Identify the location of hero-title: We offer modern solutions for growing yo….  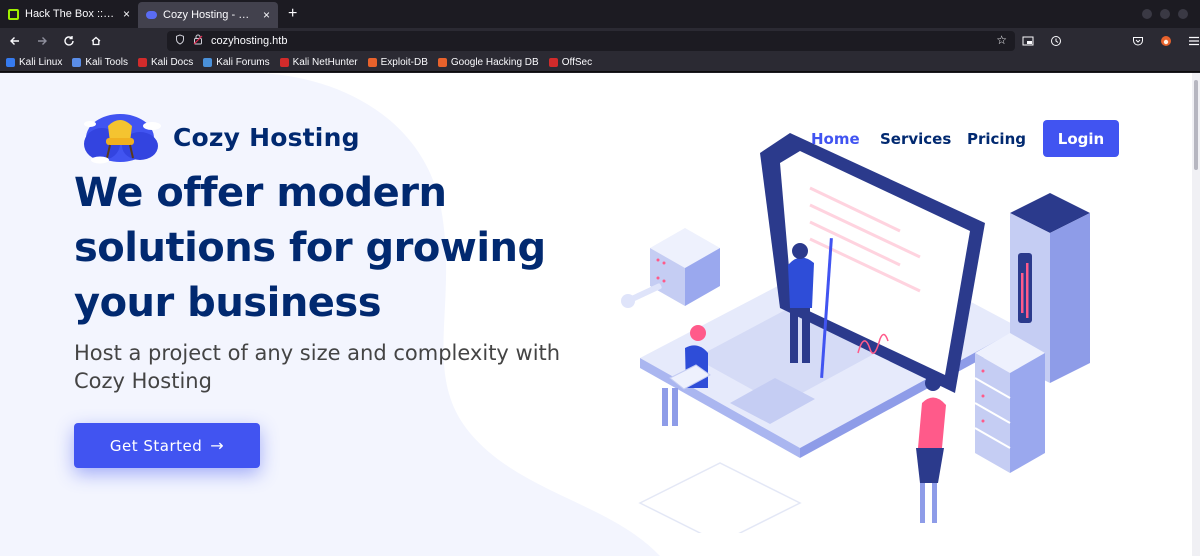
(310, 248).